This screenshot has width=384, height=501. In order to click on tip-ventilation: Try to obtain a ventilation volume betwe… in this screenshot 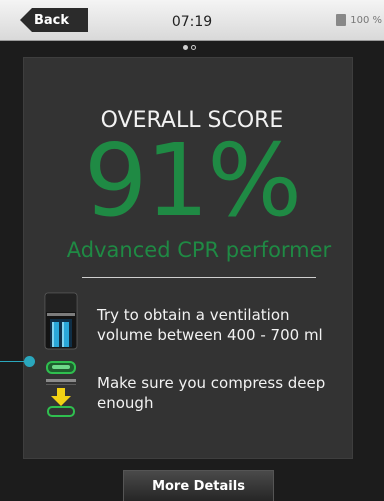, I will do `click(210, 325)`.